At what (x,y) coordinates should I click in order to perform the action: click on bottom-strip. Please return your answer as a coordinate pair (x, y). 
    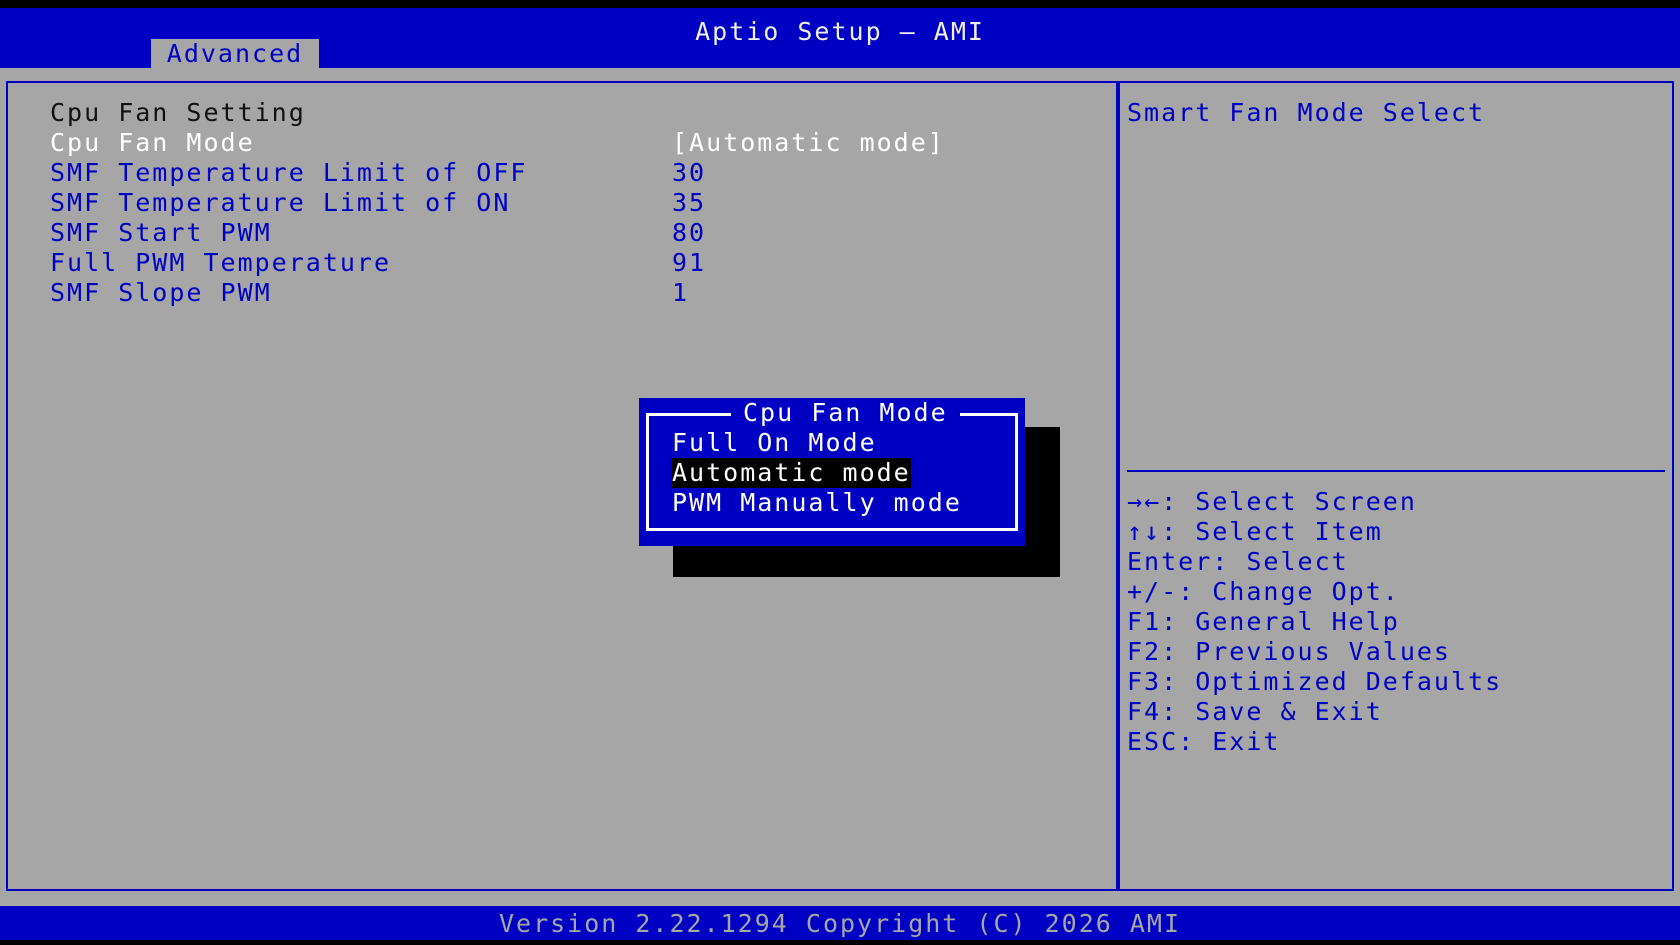
    Looking at the image, I should click on (840, 942).